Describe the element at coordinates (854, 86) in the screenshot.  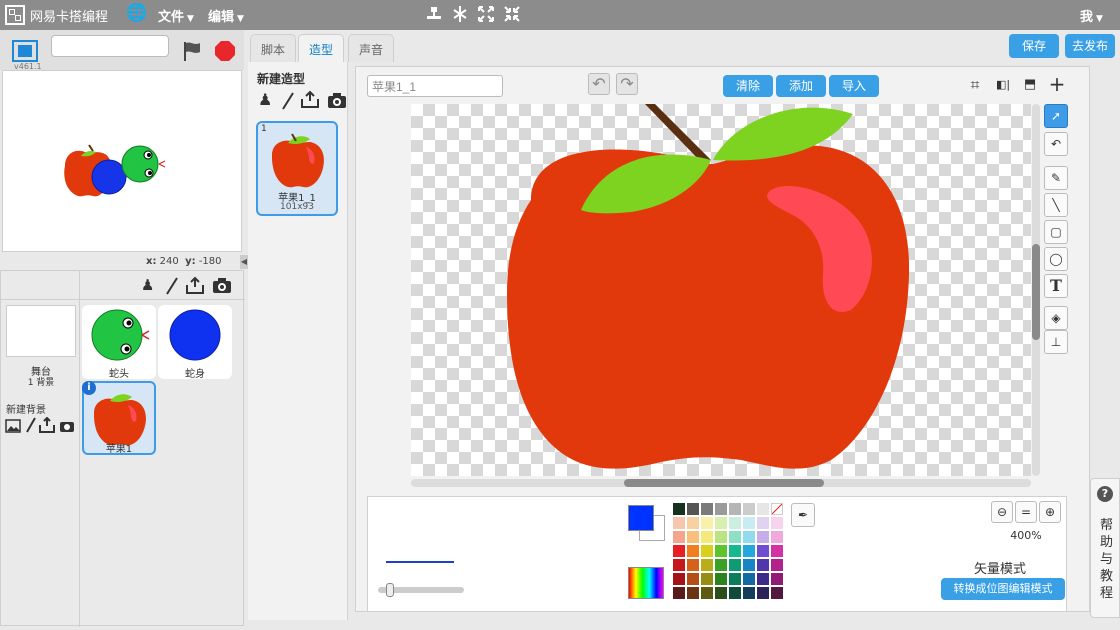
I see `import-button: 导入` at that location.